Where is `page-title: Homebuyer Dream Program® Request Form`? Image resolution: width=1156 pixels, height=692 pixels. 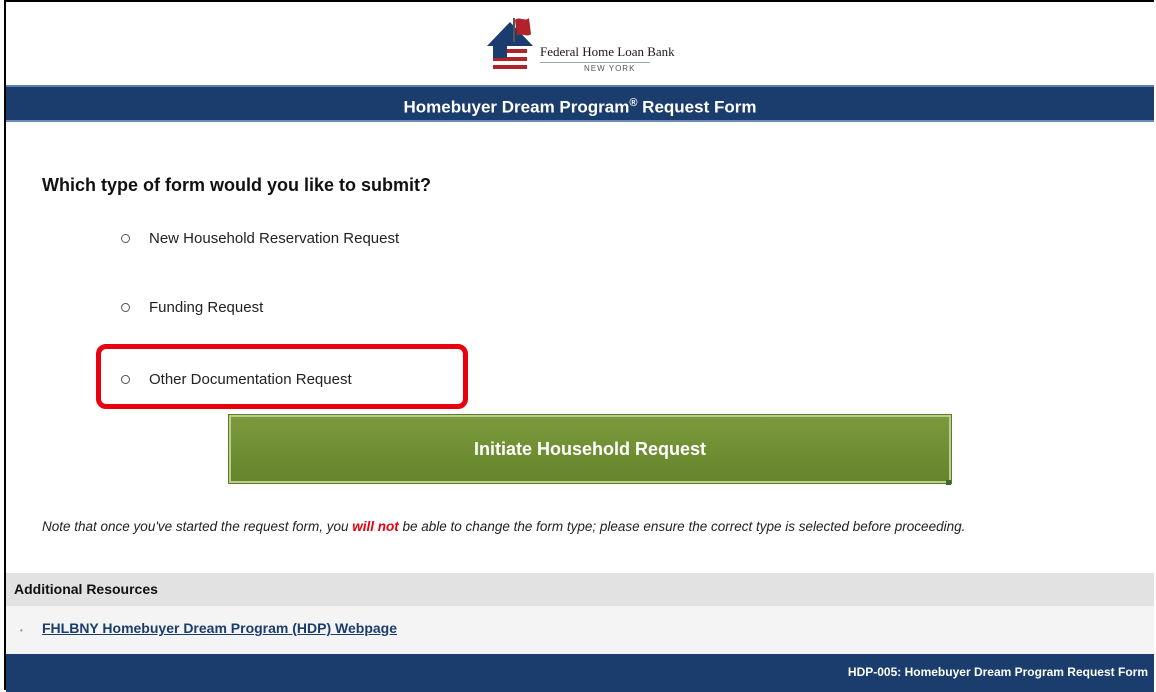 page-title: Homebuyer Dream Program® Request Form is located at coordinates (580, 103).